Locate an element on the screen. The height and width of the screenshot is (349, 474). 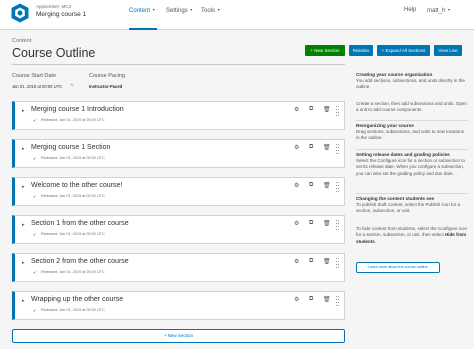
help-link: Help is located at coordinates (410, 10).